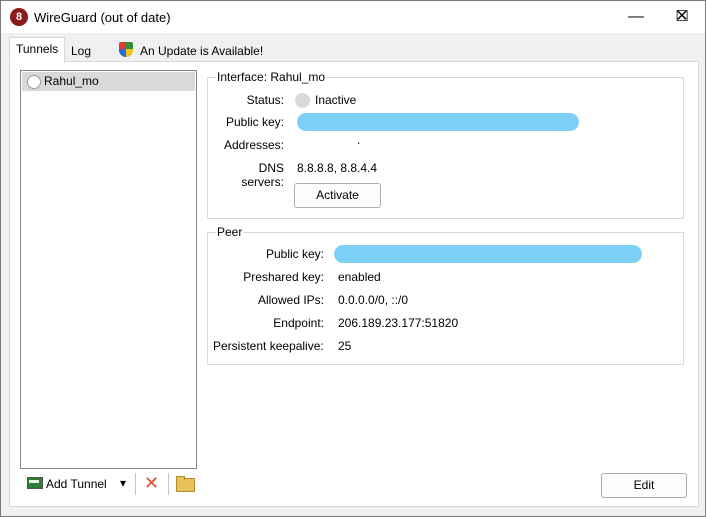  I want to click on close-button: ✕, so click(682, 17).